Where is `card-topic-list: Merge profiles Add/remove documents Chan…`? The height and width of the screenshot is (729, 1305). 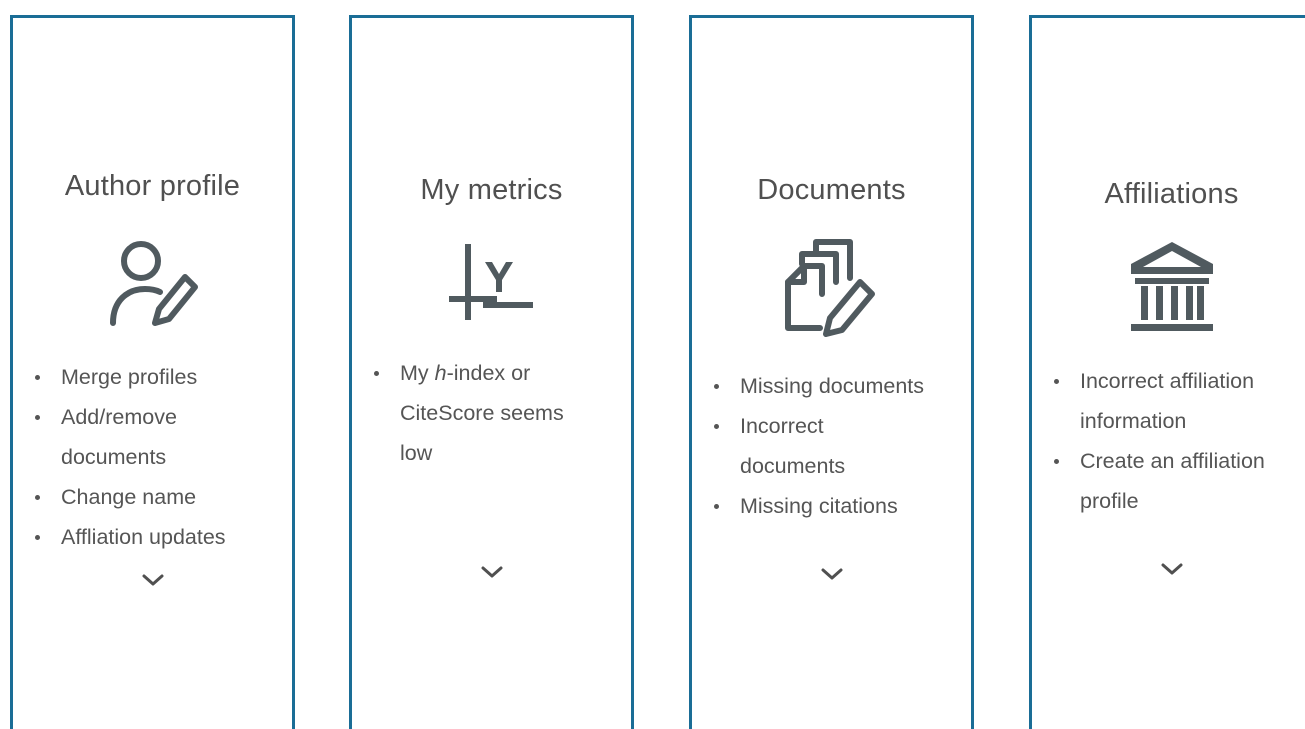
card-topic-list: Merge profiles Add/remove documents Chan… is located at coordinates (160, 457).